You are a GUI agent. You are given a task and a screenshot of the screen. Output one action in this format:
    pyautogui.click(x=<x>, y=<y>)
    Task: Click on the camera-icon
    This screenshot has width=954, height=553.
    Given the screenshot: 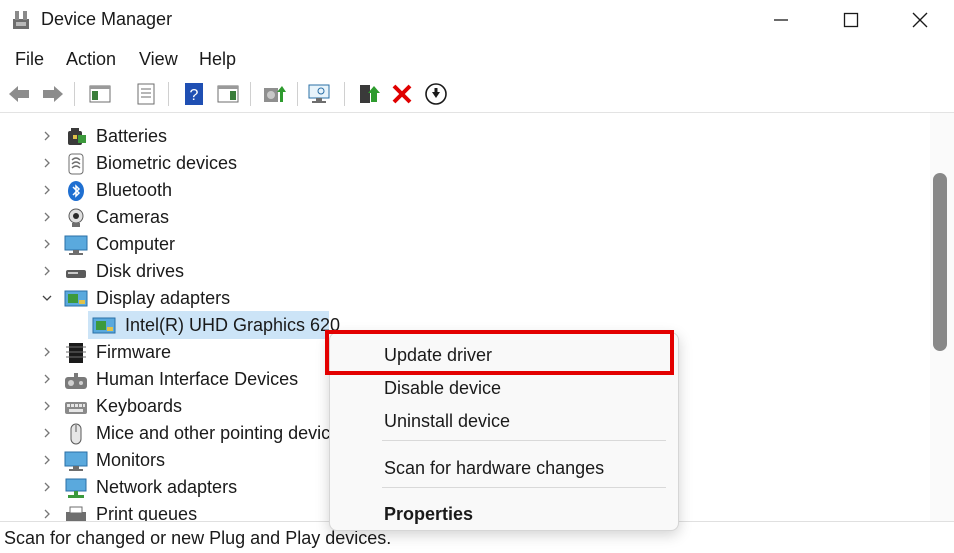 What is the action you would take?
    pyautogui.click(x=76, y=217)
    